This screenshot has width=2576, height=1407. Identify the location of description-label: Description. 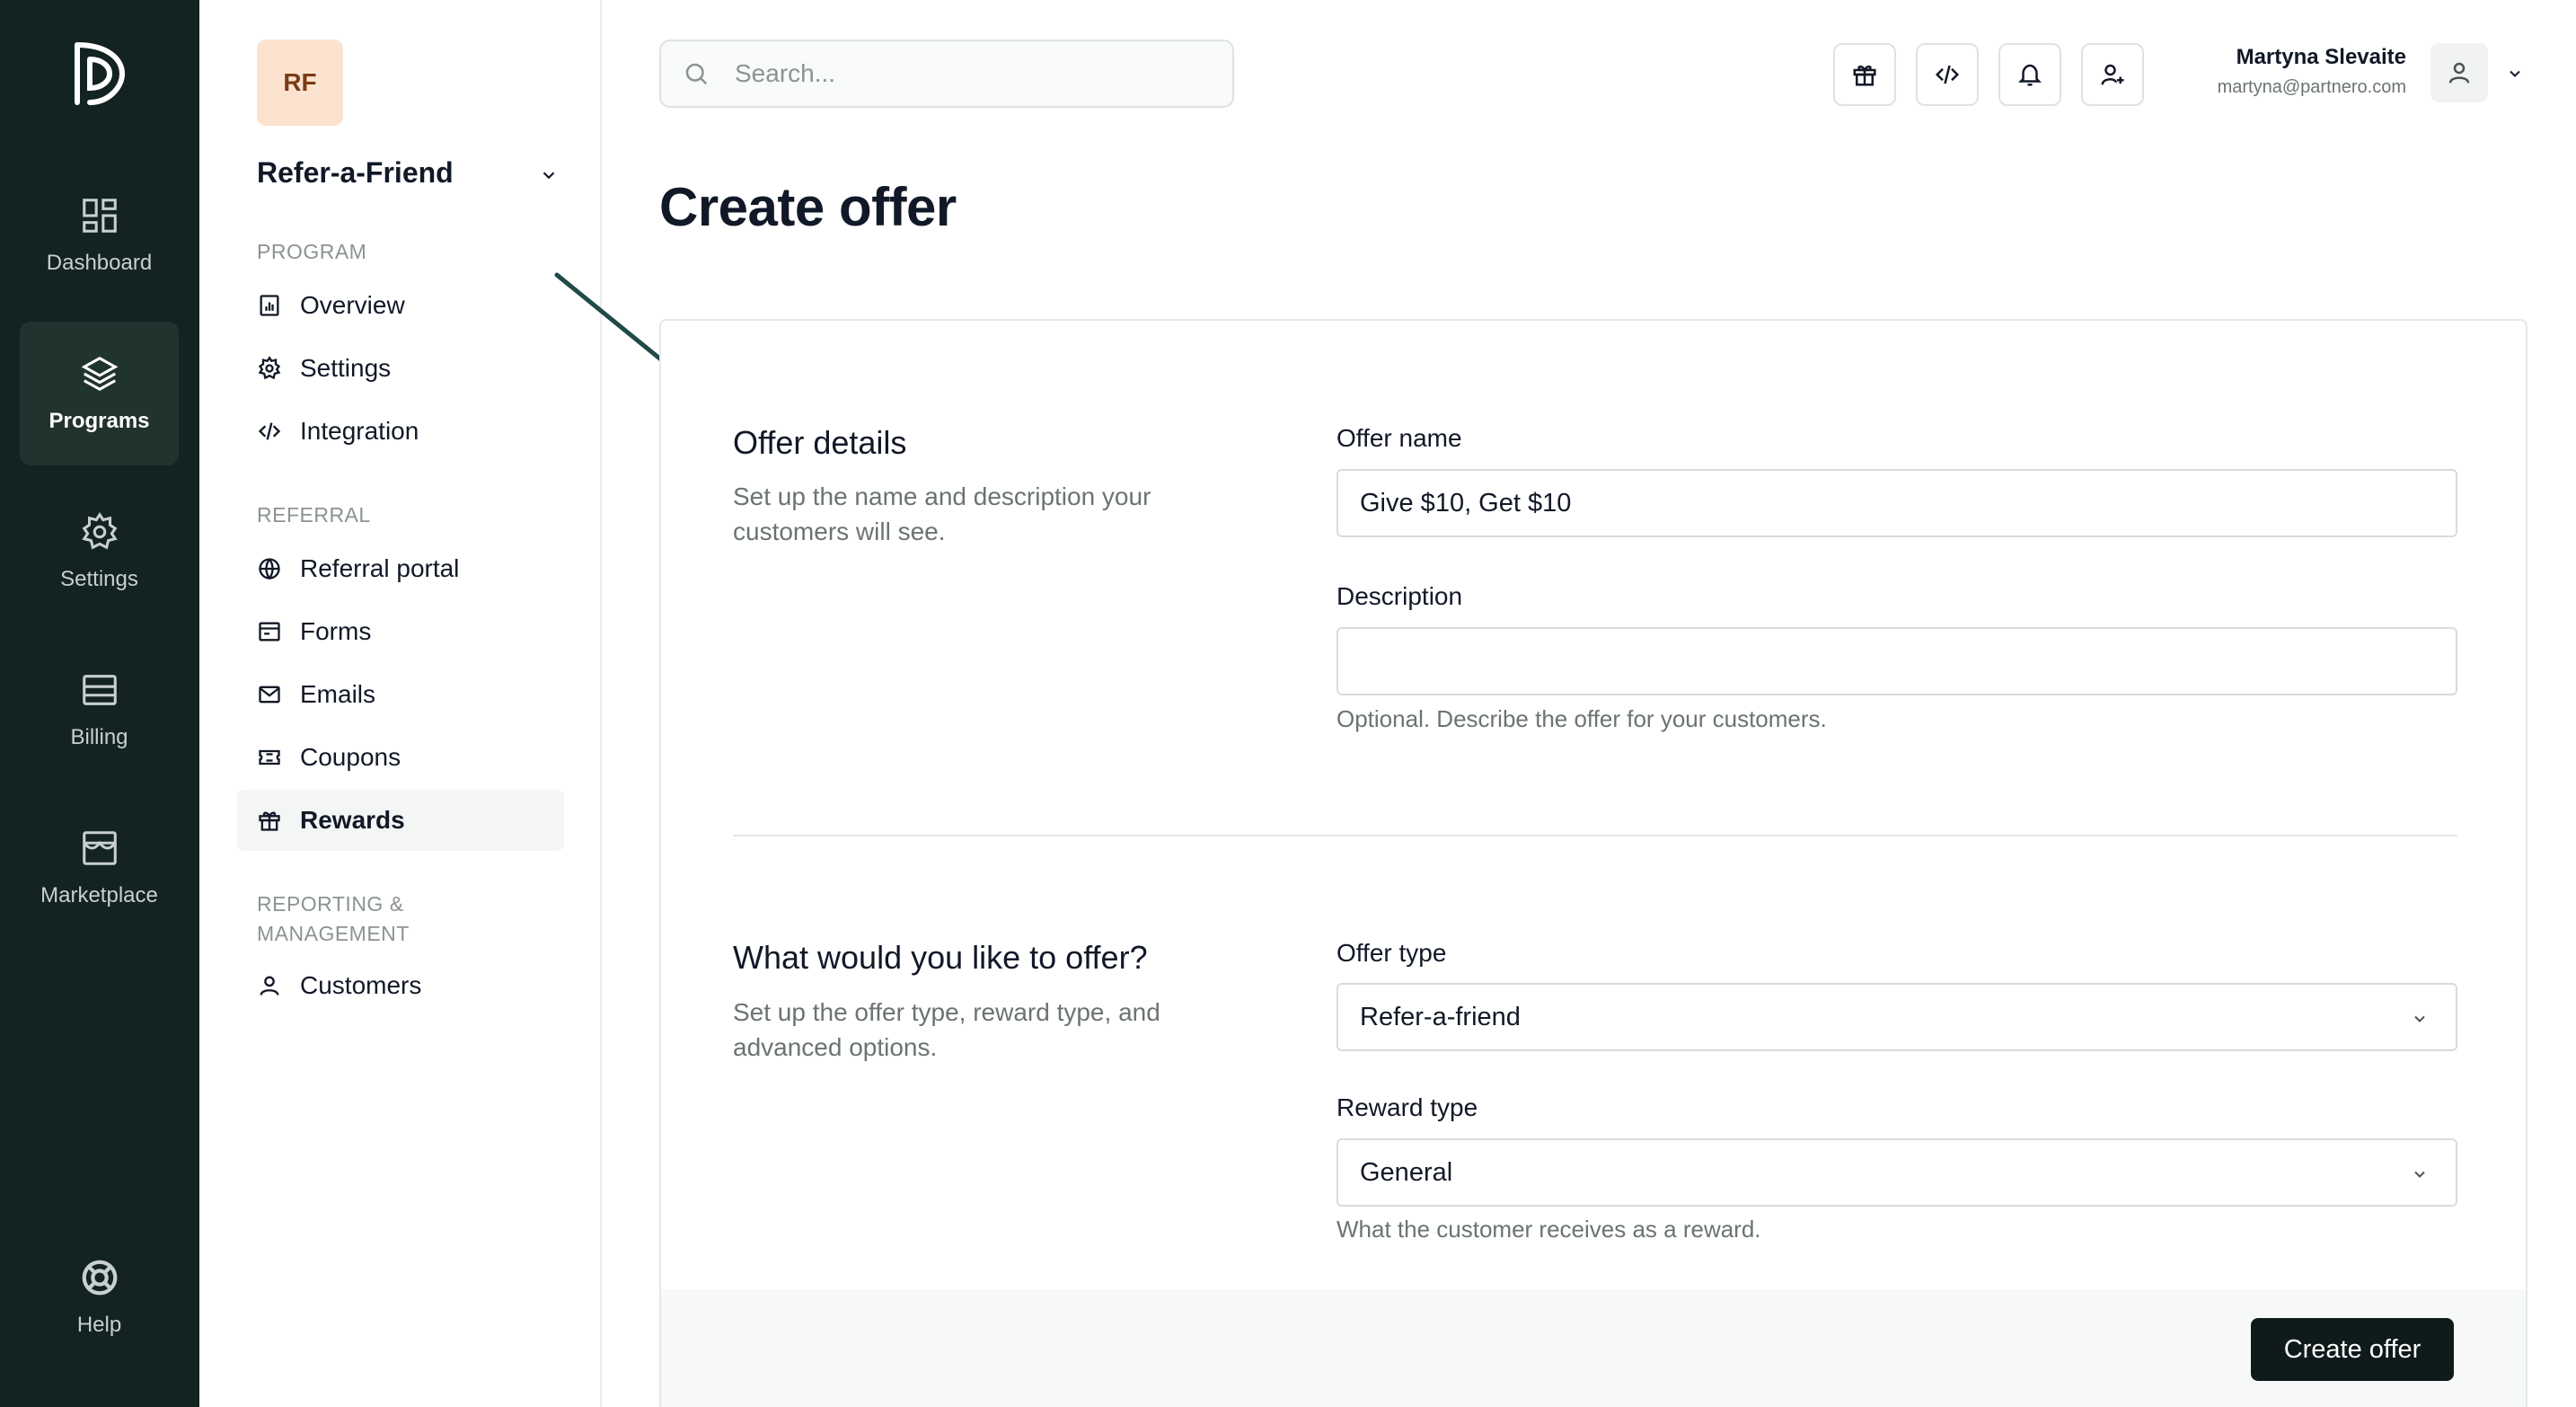
(1400, 596).